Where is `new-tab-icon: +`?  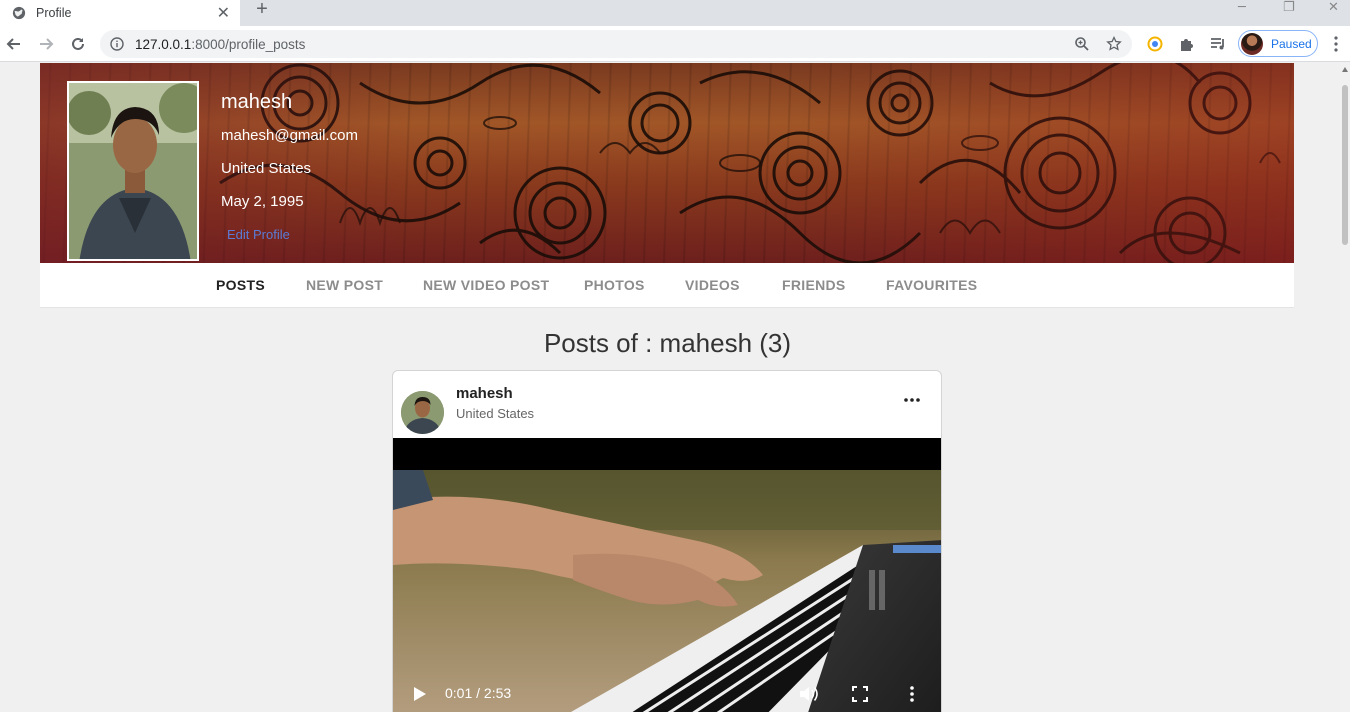 new-tab-icon: + is located at coordinates (262, 9).